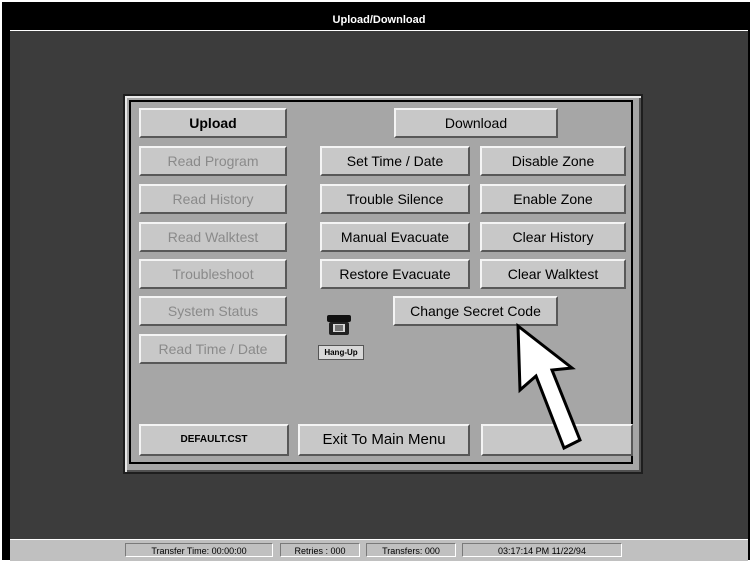  What do you see at coordinates (339, 325) in the screenshot?
I see `telephone-icon` at bounding box center [339, 325].